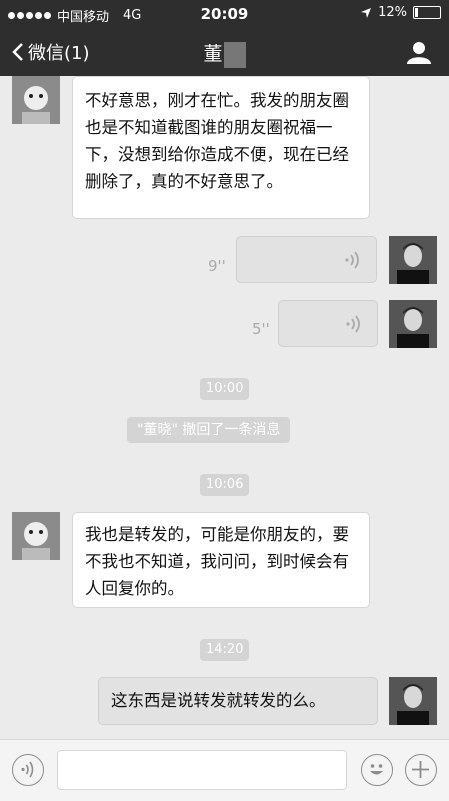 Image resolution: width=449 pixels, height=801 pixels. What do you see at coordinates (217, 561) in the screenshot?
I see `message-text: 我也是转发的，可能是你朋友的，要不我也不知道，我问问，到时候会有人回复你的。` at bounding box center [217, 561].